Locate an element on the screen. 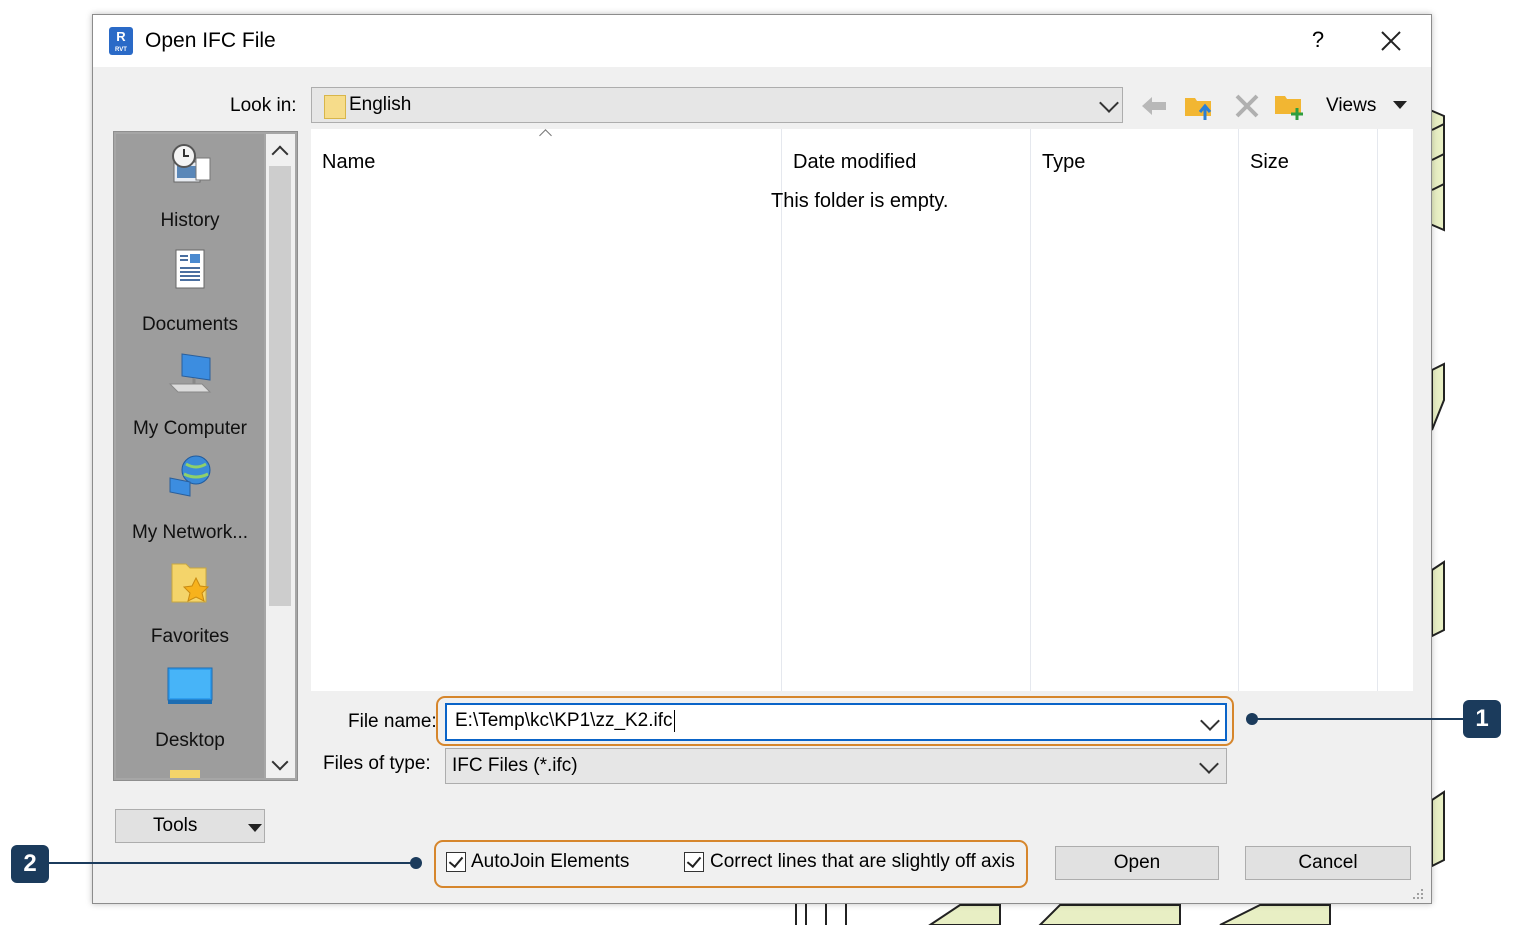 This screenshot has height=925, width=1520. files-of-type-value: IFC Files (*.ifc) is located at coordinates (515, 765).